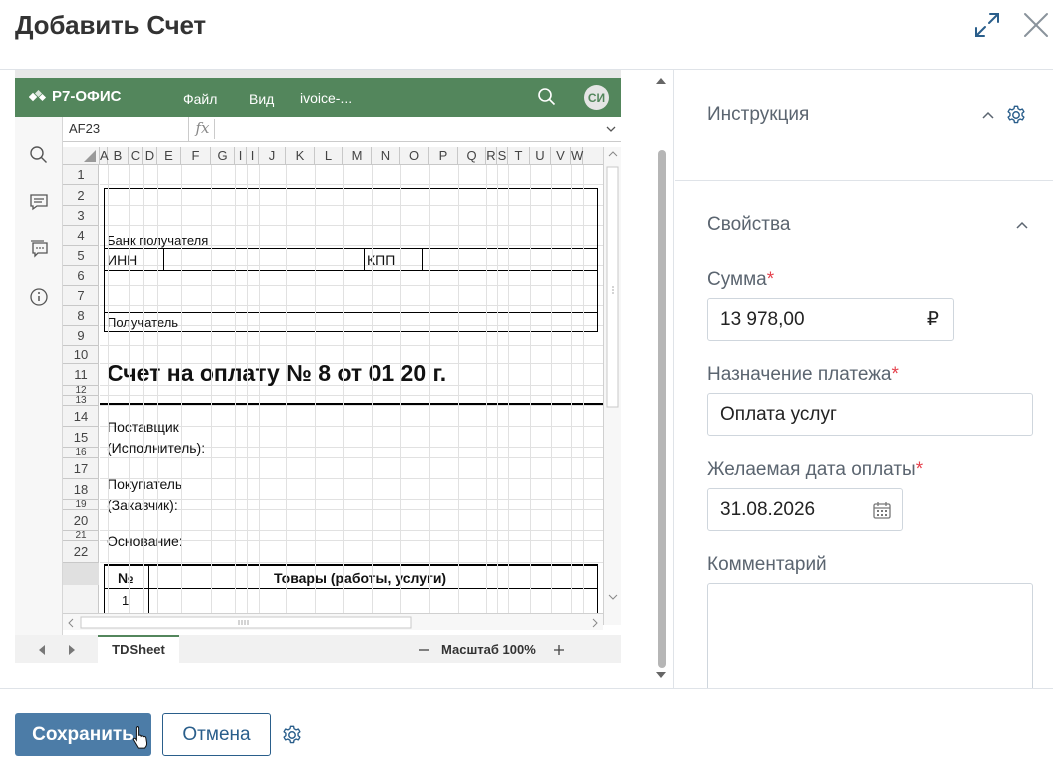  What do you see at coordinates (126, 129) in the screenshot?
I see `cell-name-box: AF23` at bounding box center [126, 129].